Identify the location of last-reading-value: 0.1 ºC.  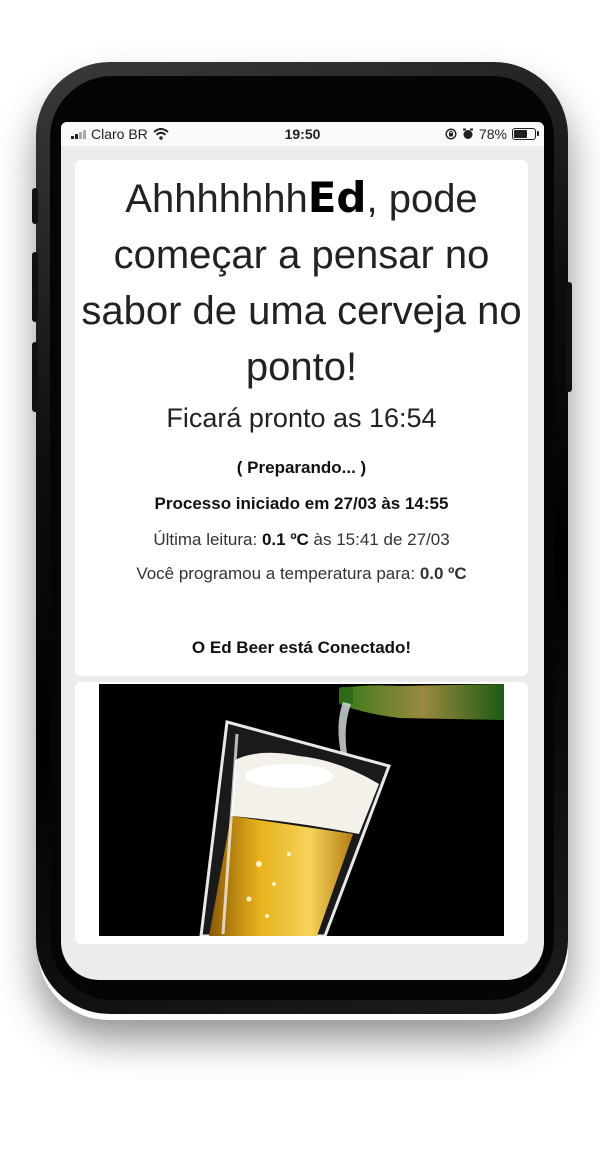
(285, 539).